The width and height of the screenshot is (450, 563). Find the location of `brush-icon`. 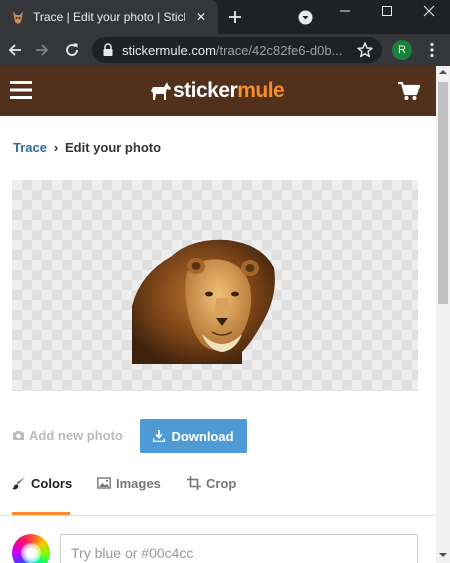

brush-icon is located at coordinates (18, 483).